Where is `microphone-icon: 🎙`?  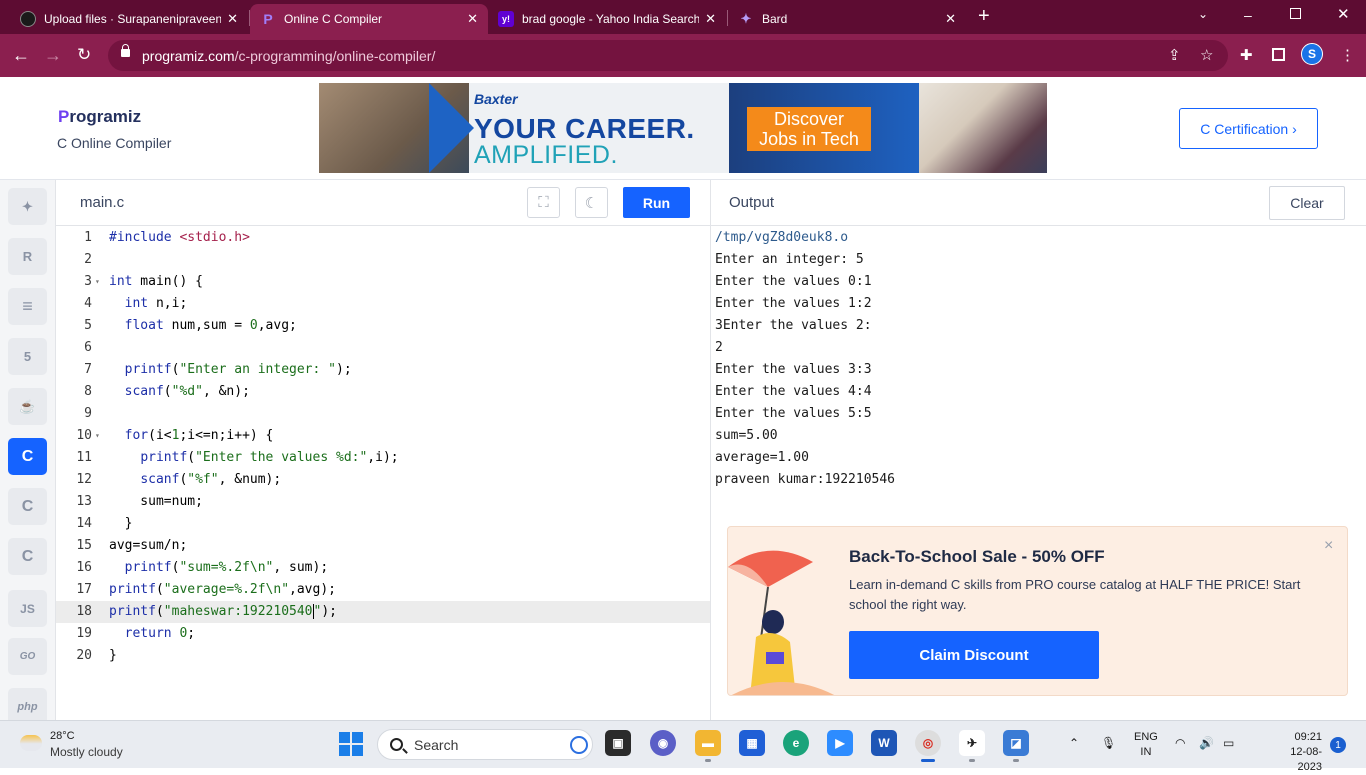 microphone-icon: 🎙 is located at coordinates (1108, 743).